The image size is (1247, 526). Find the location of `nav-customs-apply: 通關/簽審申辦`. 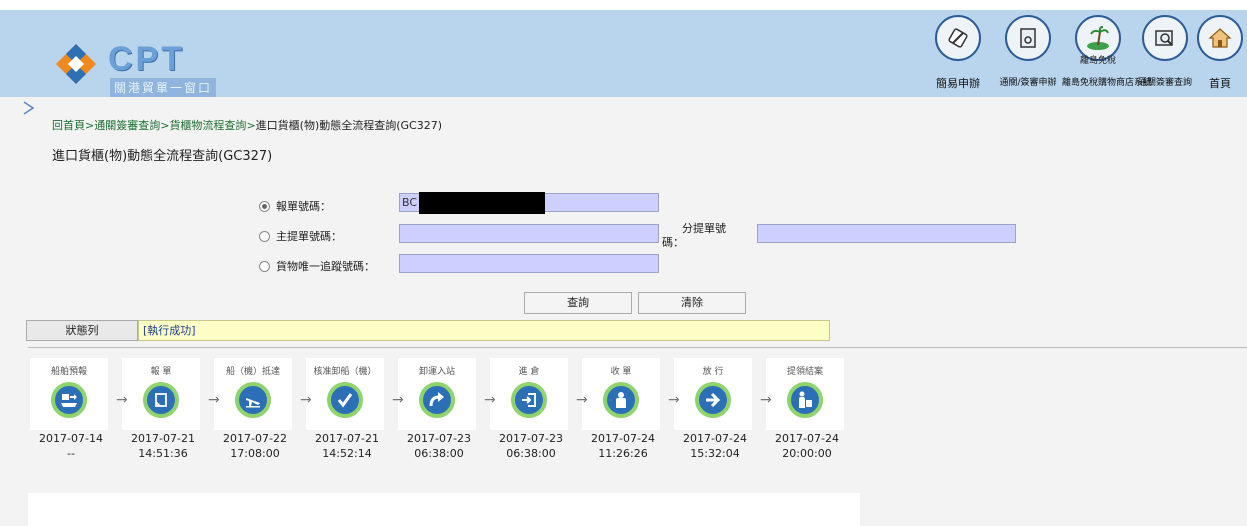

nav-customs-apply: 通關/簽審申辦 is located at coordinates (1028, 52).